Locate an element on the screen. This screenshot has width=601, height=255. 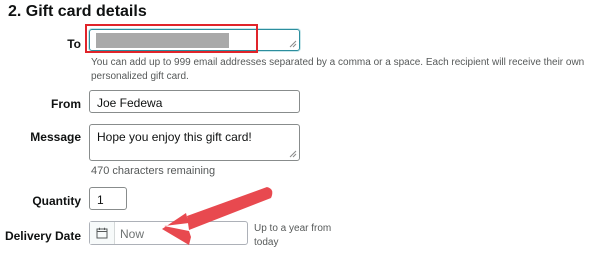
annotation-arrow is located at coordinates (217, 216).